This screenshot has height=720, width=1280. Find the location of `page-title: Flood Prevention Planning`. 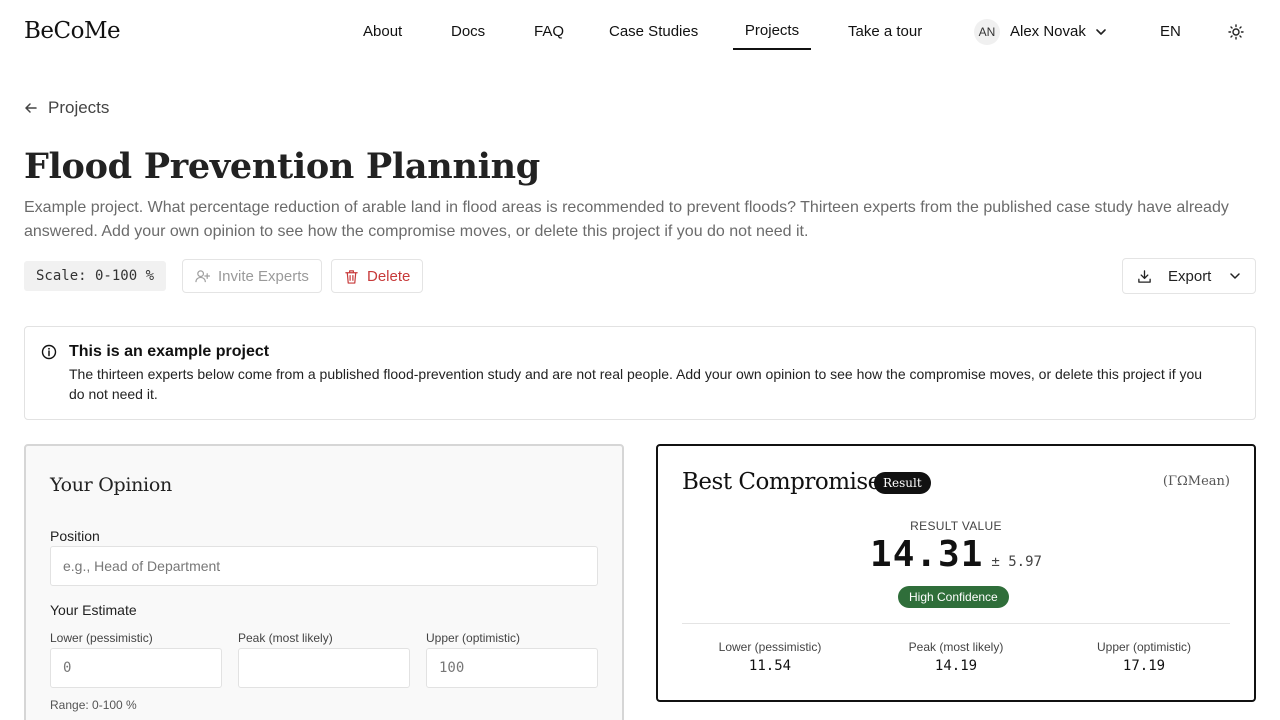

page-title: Flood Prevention Planning is located at coordinates (282, 166).